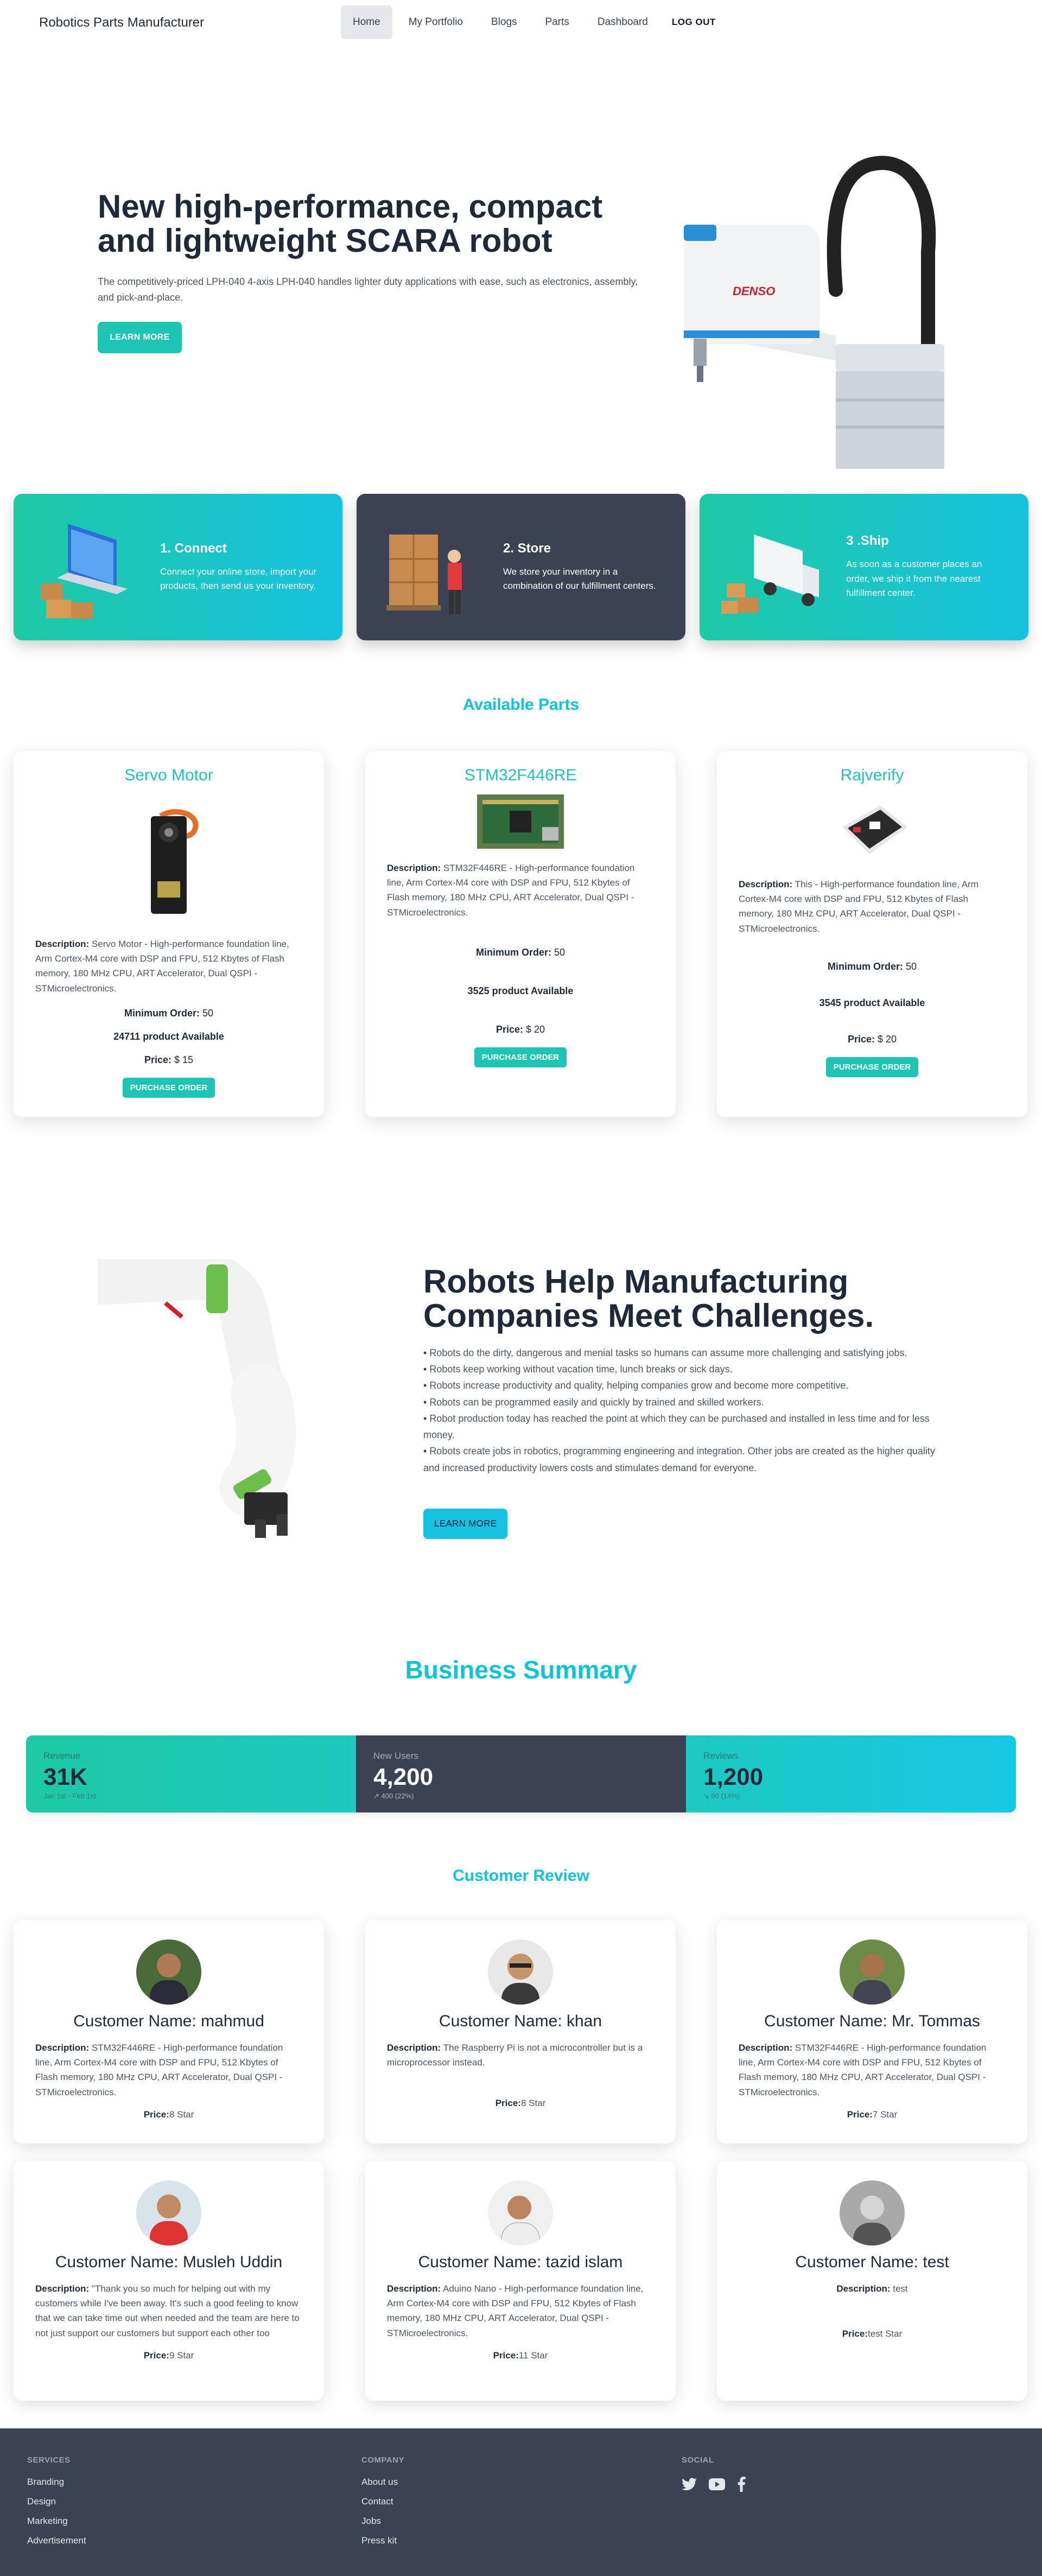 The image size is (1042, 2576). I want to click on stat-value: 1,200, so click(733, 1777).